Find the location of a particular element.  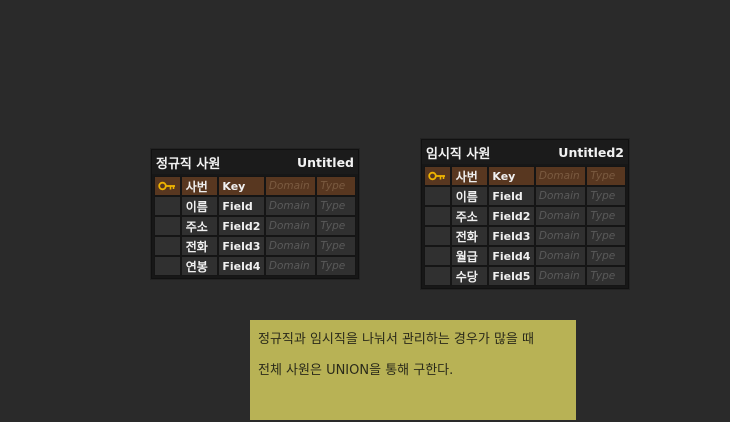

column-row: 수당 Field5 Domain Type is located at coordinates (525, 276).